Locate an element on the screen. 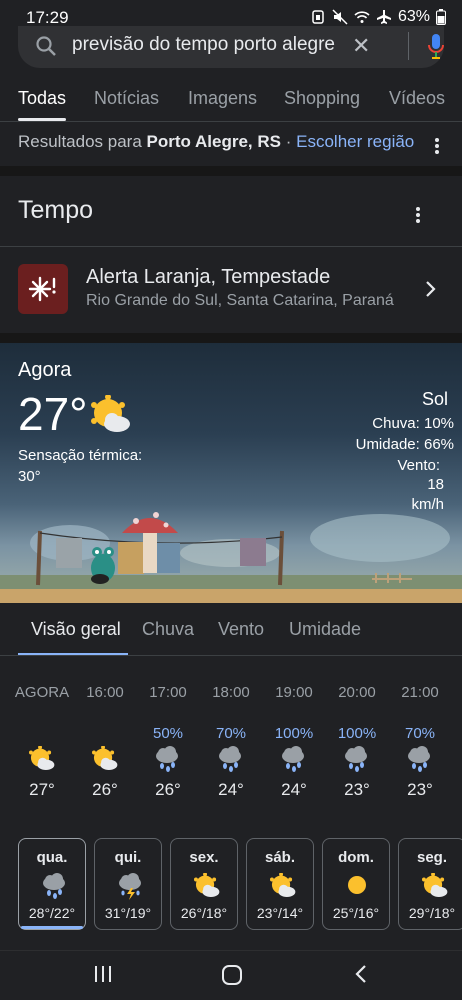 The image size is (462, 1000). subtab-rain: Chuva is located at coordinates (168, 629).